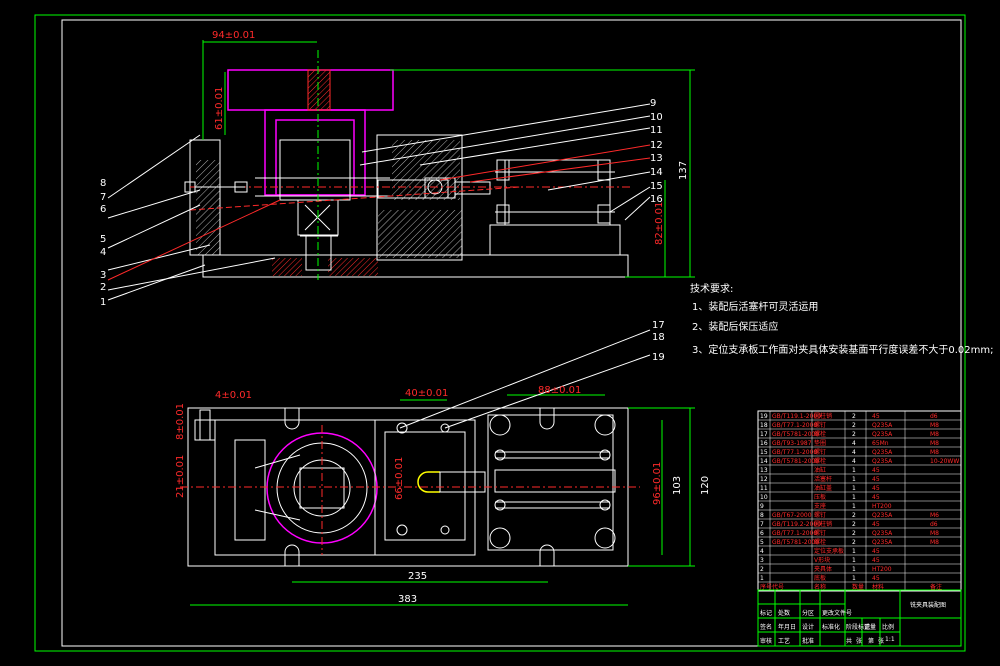  I want to click on parts-cell: 油缸, so click(820, 470).